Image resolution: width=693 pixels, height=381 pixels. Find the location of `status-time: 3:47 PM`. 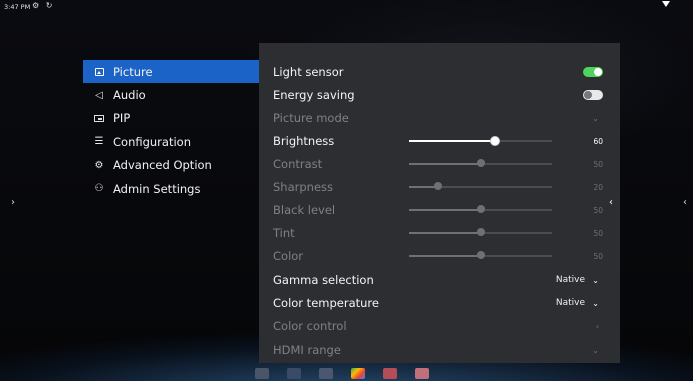

status-time: 3:47 PM is located at coordinates (17, 7).